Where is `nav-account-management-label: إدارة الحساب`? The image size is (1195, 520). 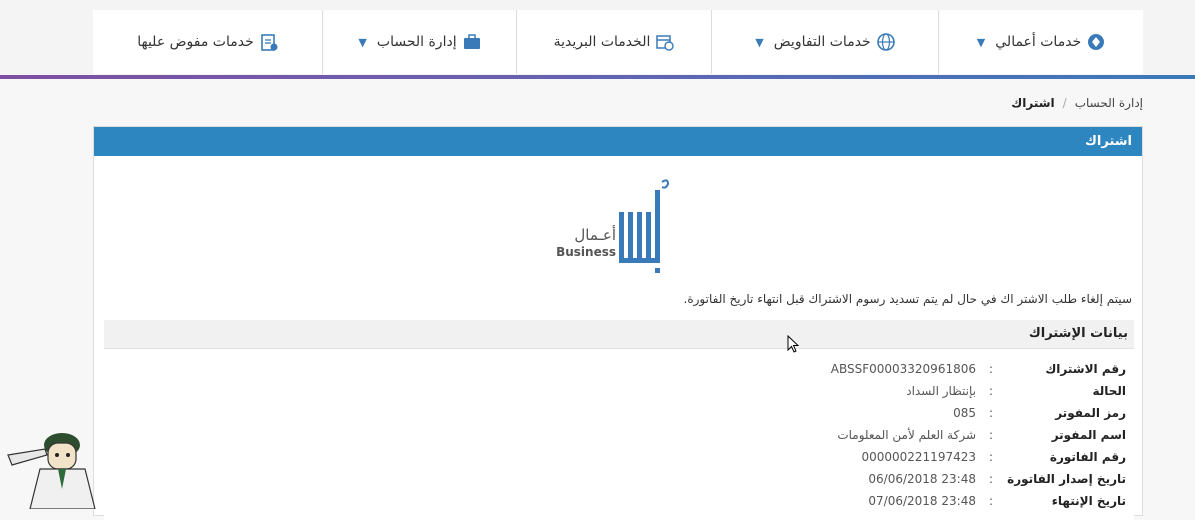 nav-account-management-label: إدارة الحساب is located at coordinates (416, 42).